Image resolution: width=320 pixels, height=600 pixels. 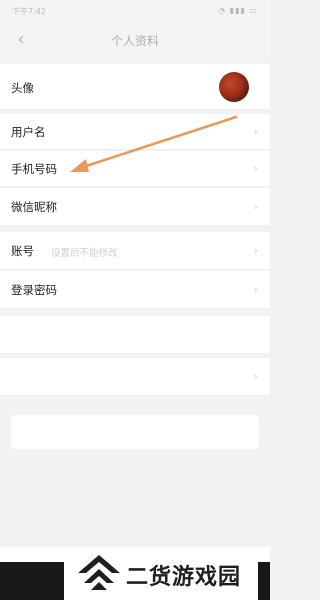 I want to click on row-blocked: ›, so click(x=135, y=377).